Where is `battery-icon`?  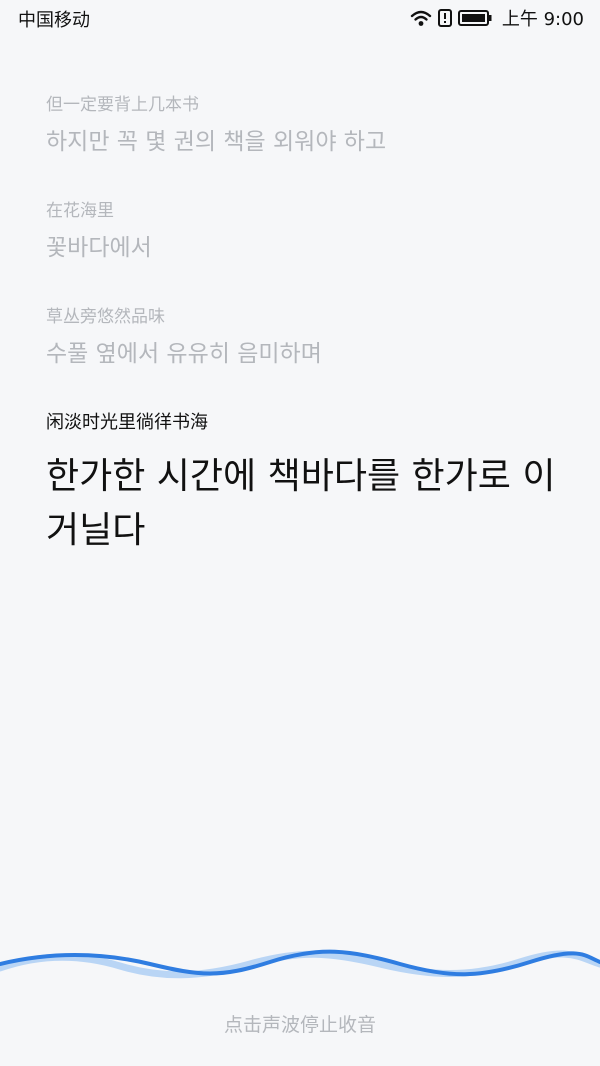
battery-icon is located at coordinates (474, 18).